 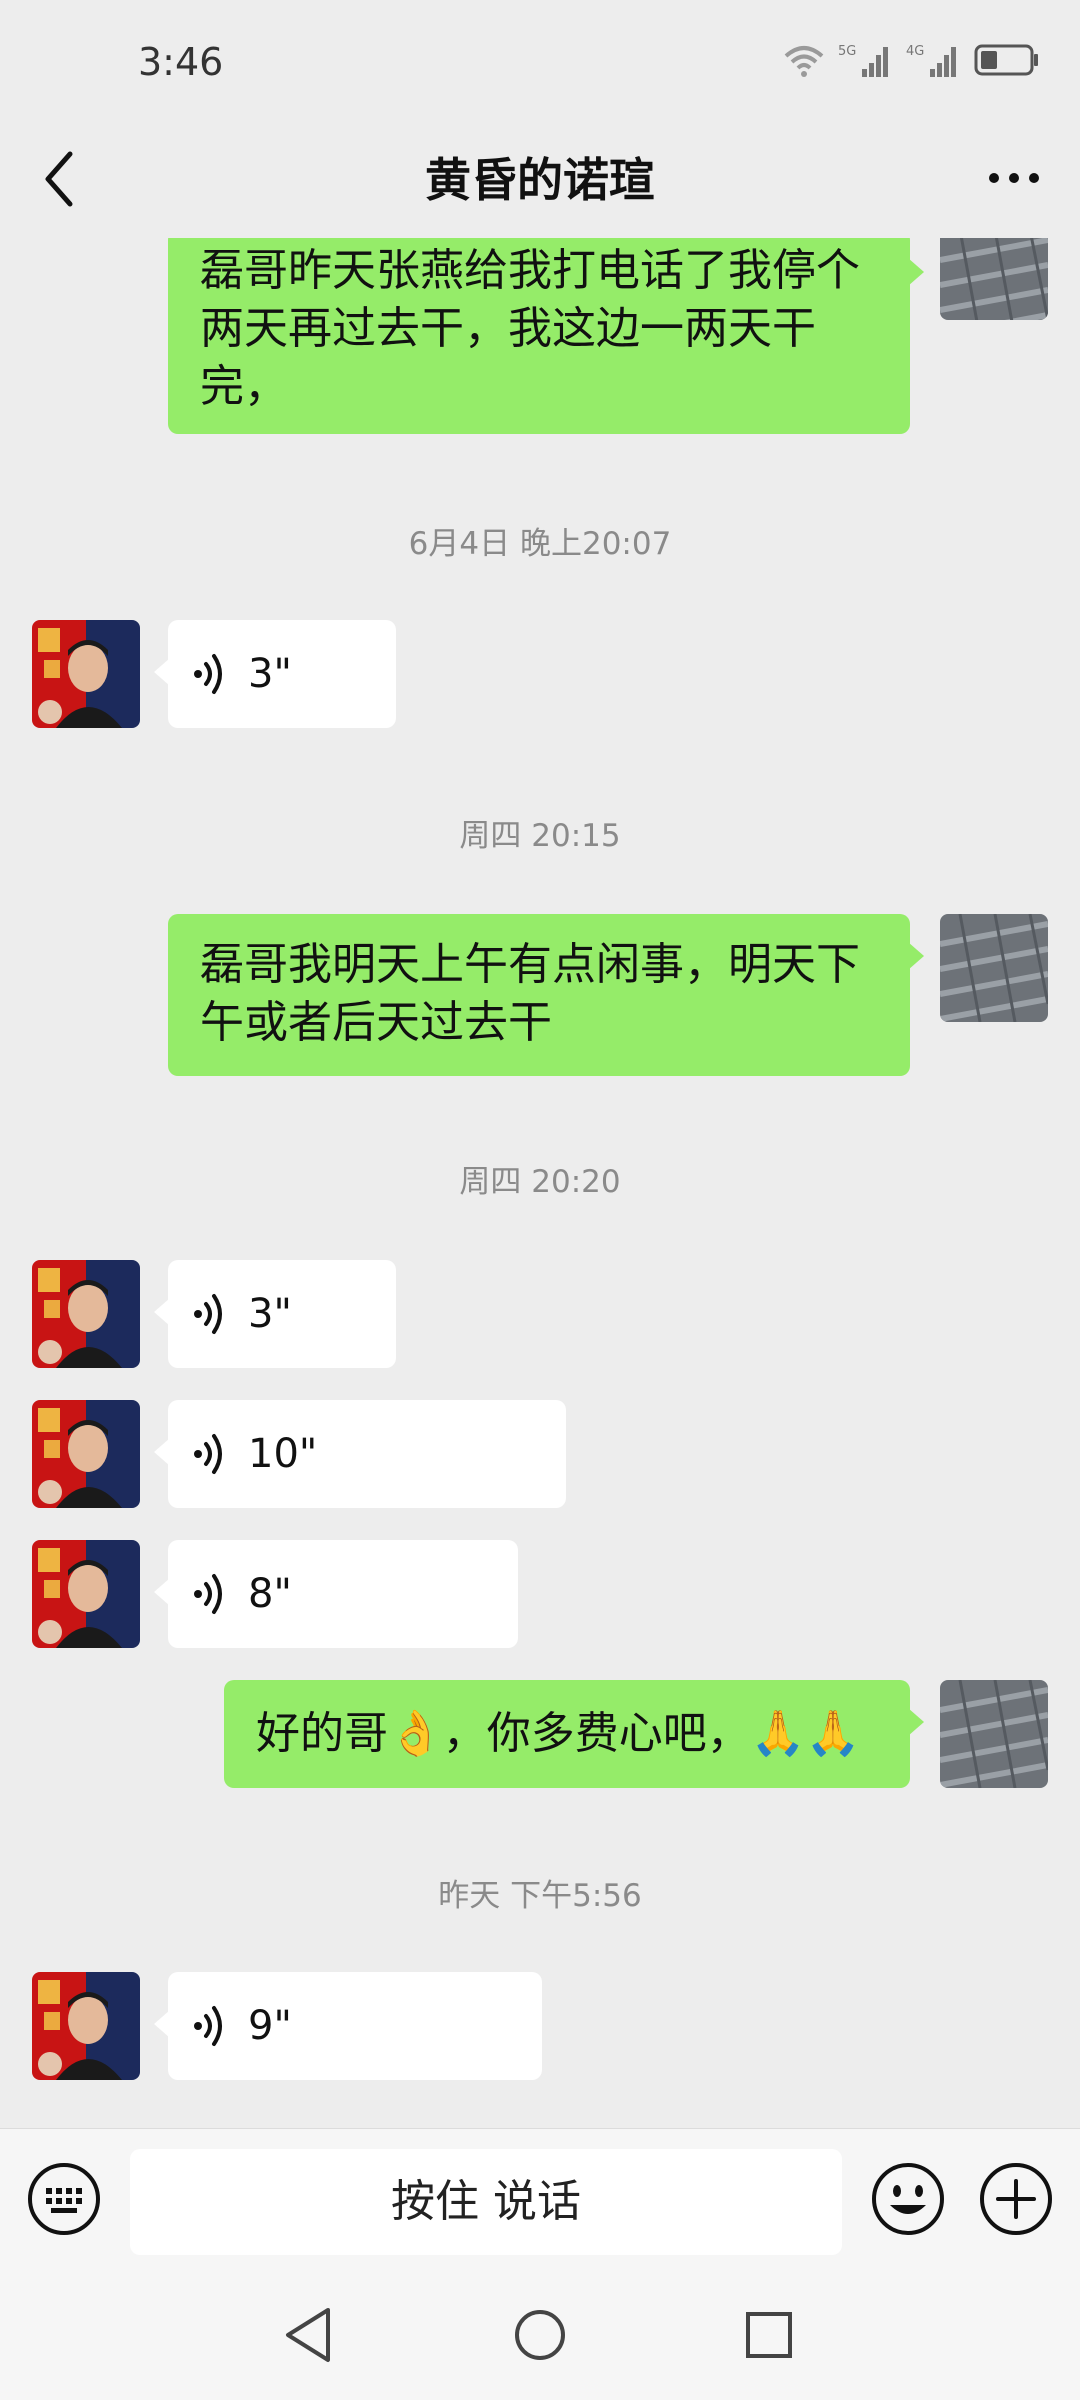 I want to click on message-text: 好的哥, so click(x=322, y=1733).